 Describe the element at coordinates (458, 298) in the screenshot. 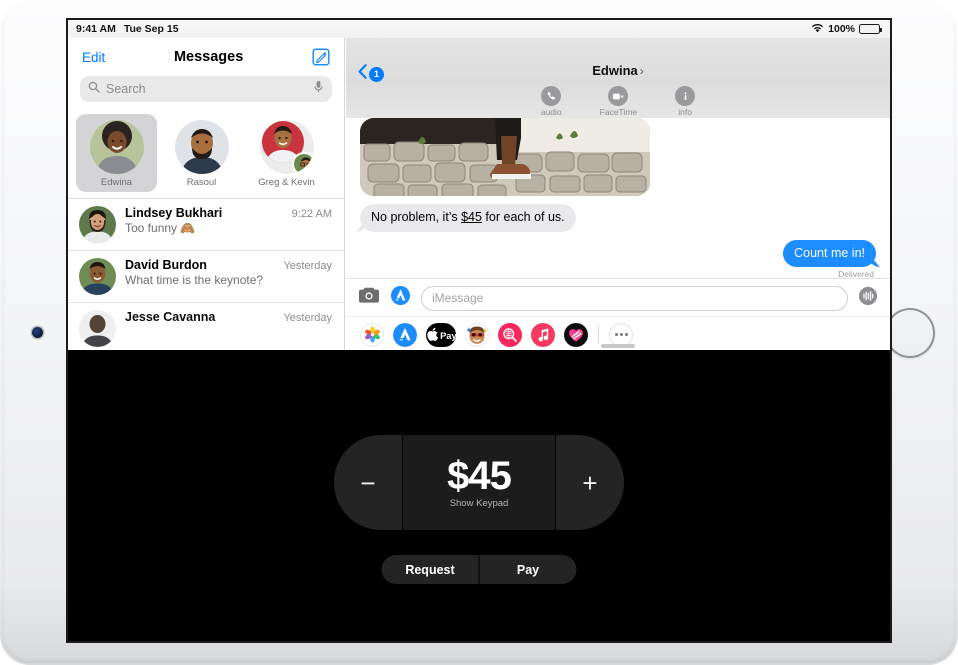

I see `imessage-placeholder: iMessage` at that location.